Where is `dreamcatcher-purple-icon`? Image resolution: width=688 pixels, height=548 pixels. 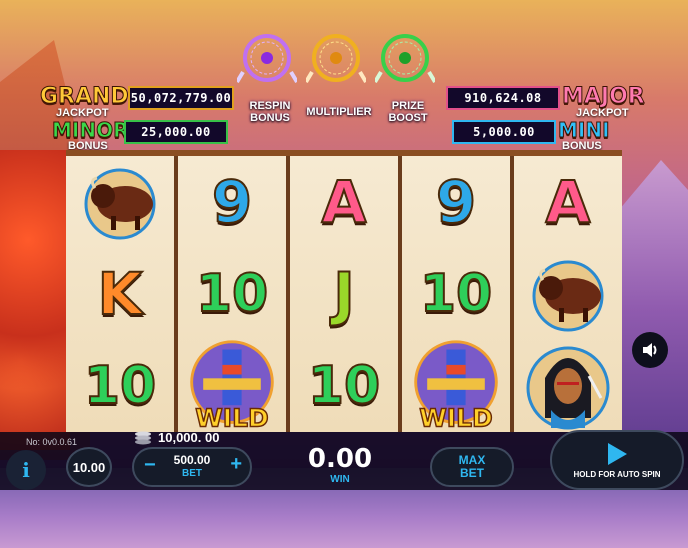 dreamcatcher-purple-icon is located at coordinates (267, 61).